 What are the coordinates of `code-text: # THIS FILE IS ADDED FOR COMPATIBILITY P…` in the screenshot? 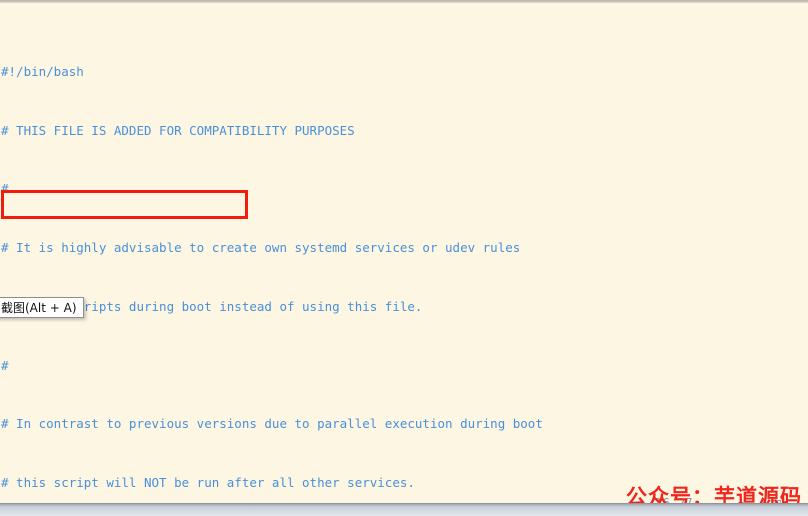 It's located at (178, 130).